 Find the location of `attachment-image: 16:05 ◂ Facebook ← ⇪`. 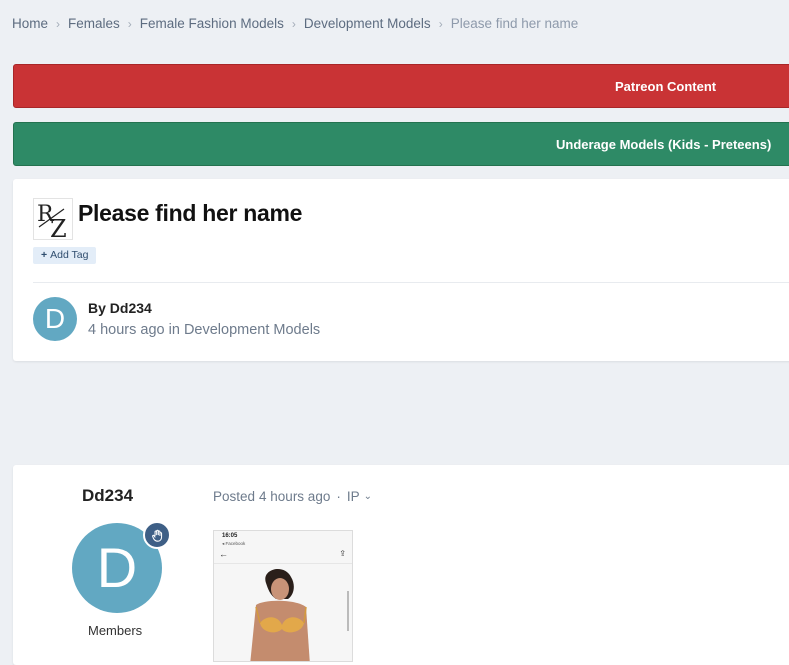

attachment-image: 16:05 ◂ Facebook ← ⇪ is located at coordinates (283, 596).